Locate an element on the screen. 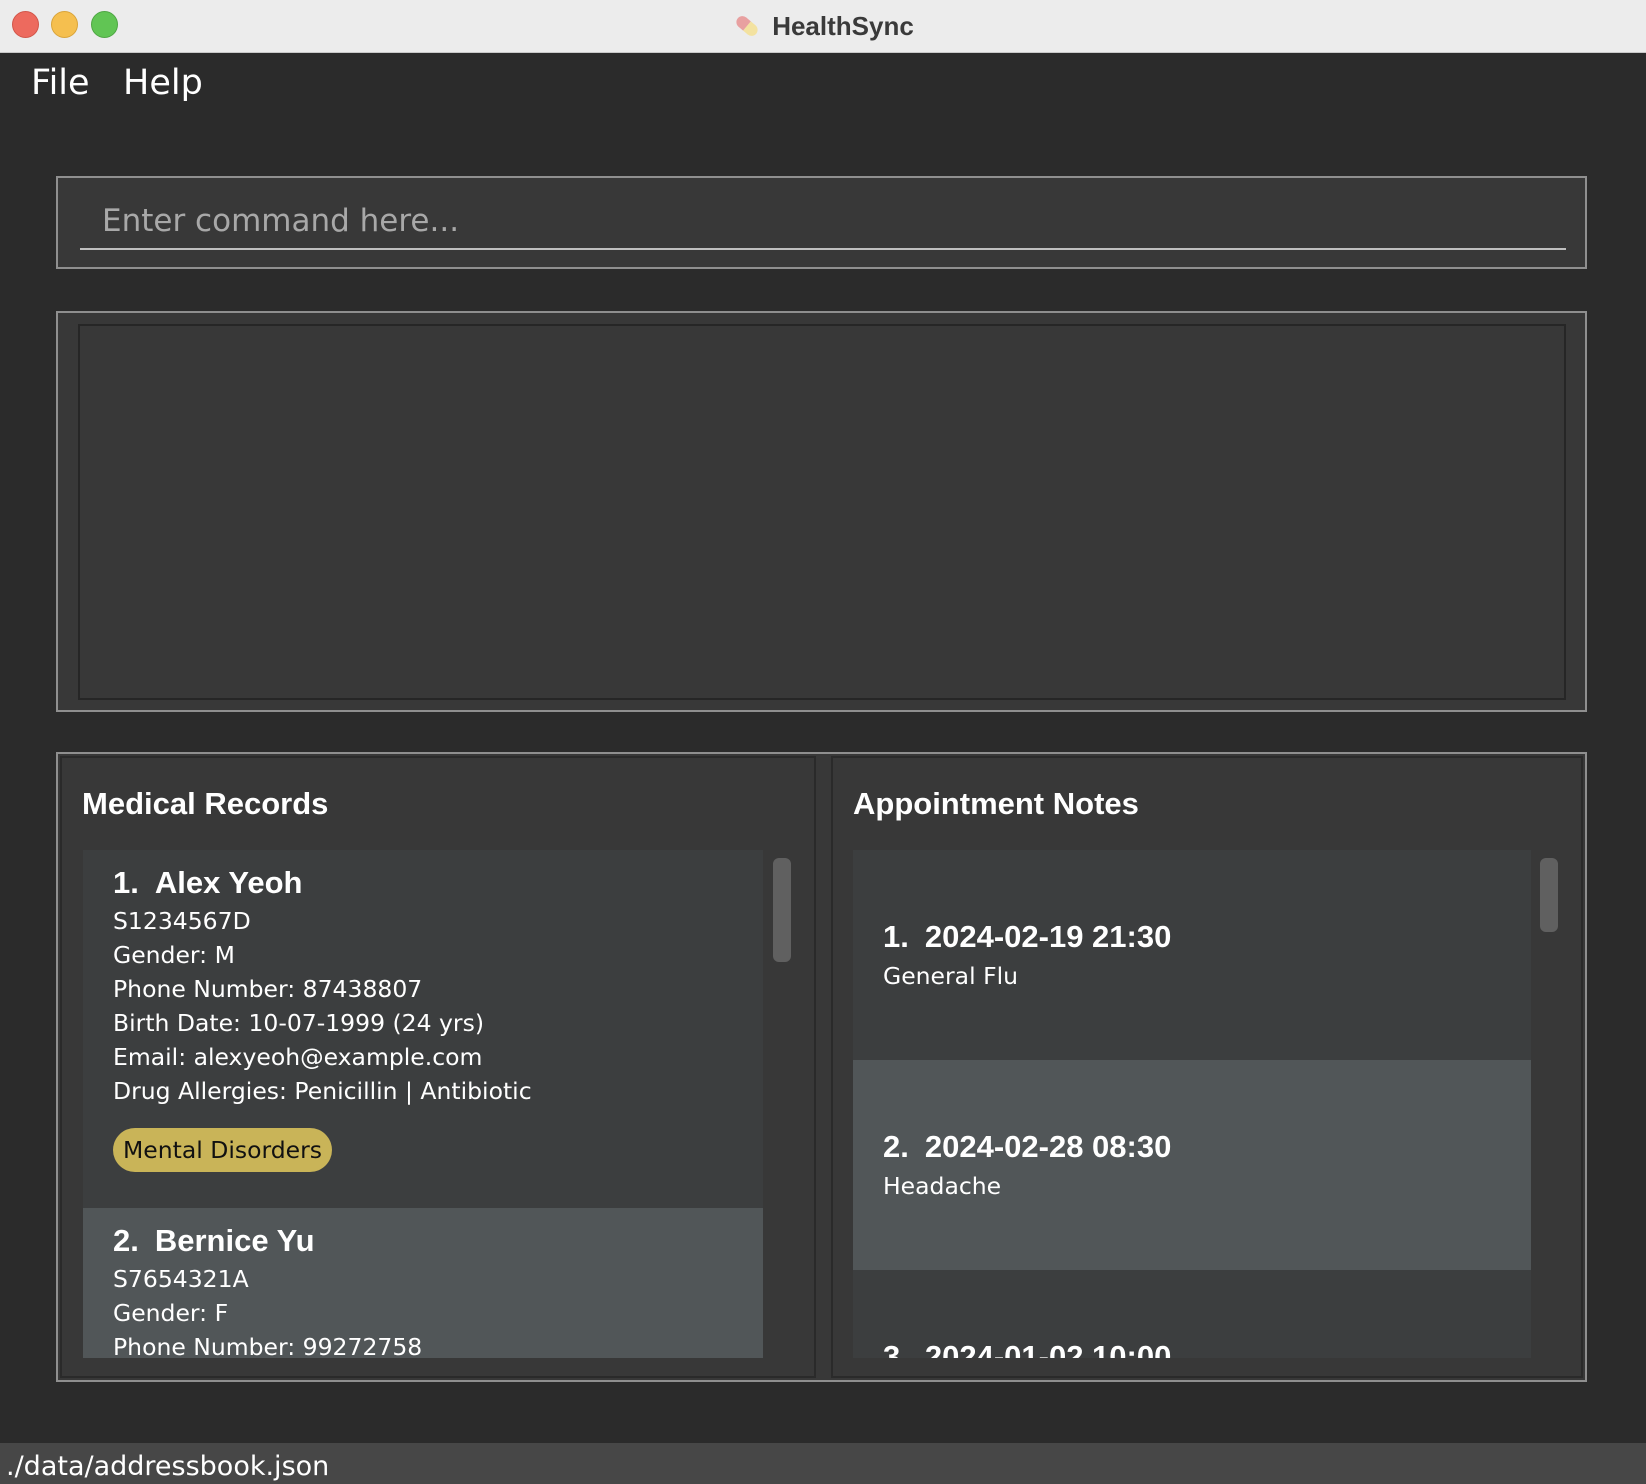 This screenshot has height=1484, width=1646. status-bar: ./data/addressbook.json is located at coordinates (823, 1463).